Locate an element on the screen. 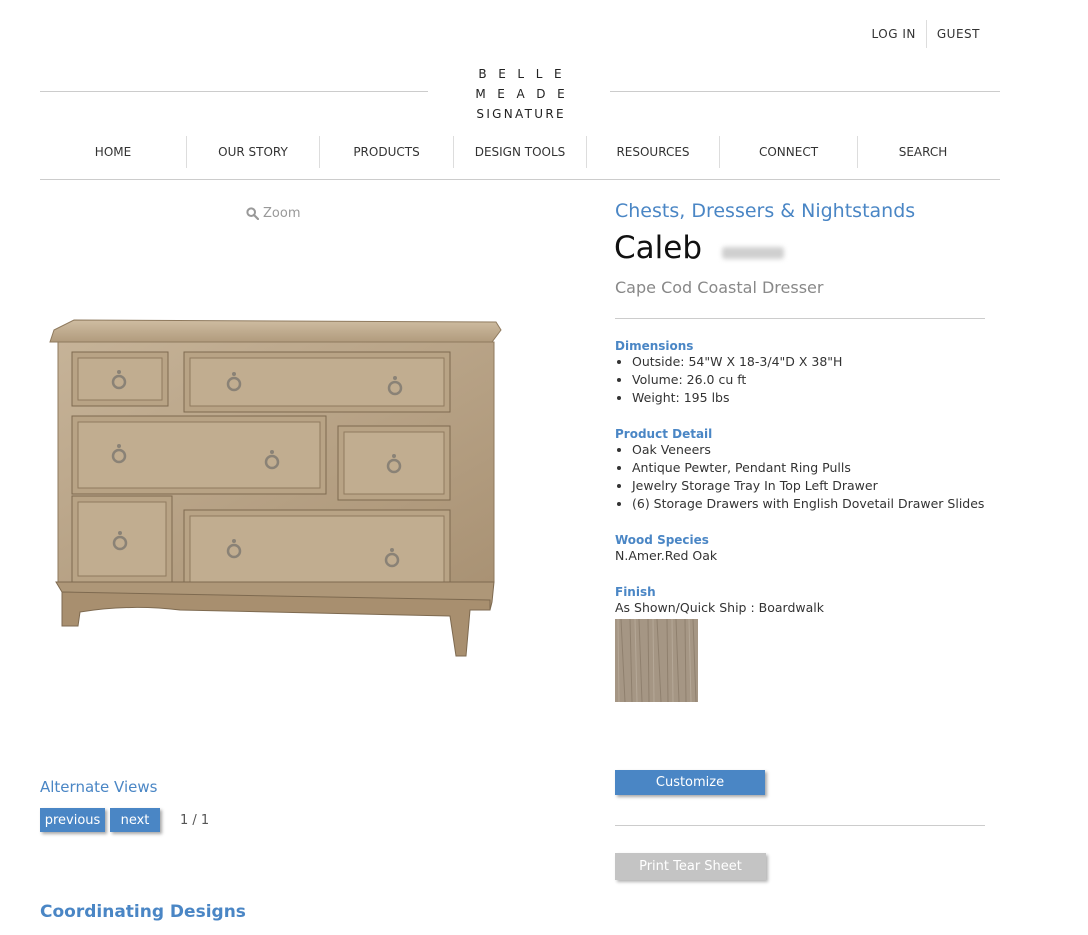  list-item: Volume: 26.0 cu ft is located at coordinates (813, 380).